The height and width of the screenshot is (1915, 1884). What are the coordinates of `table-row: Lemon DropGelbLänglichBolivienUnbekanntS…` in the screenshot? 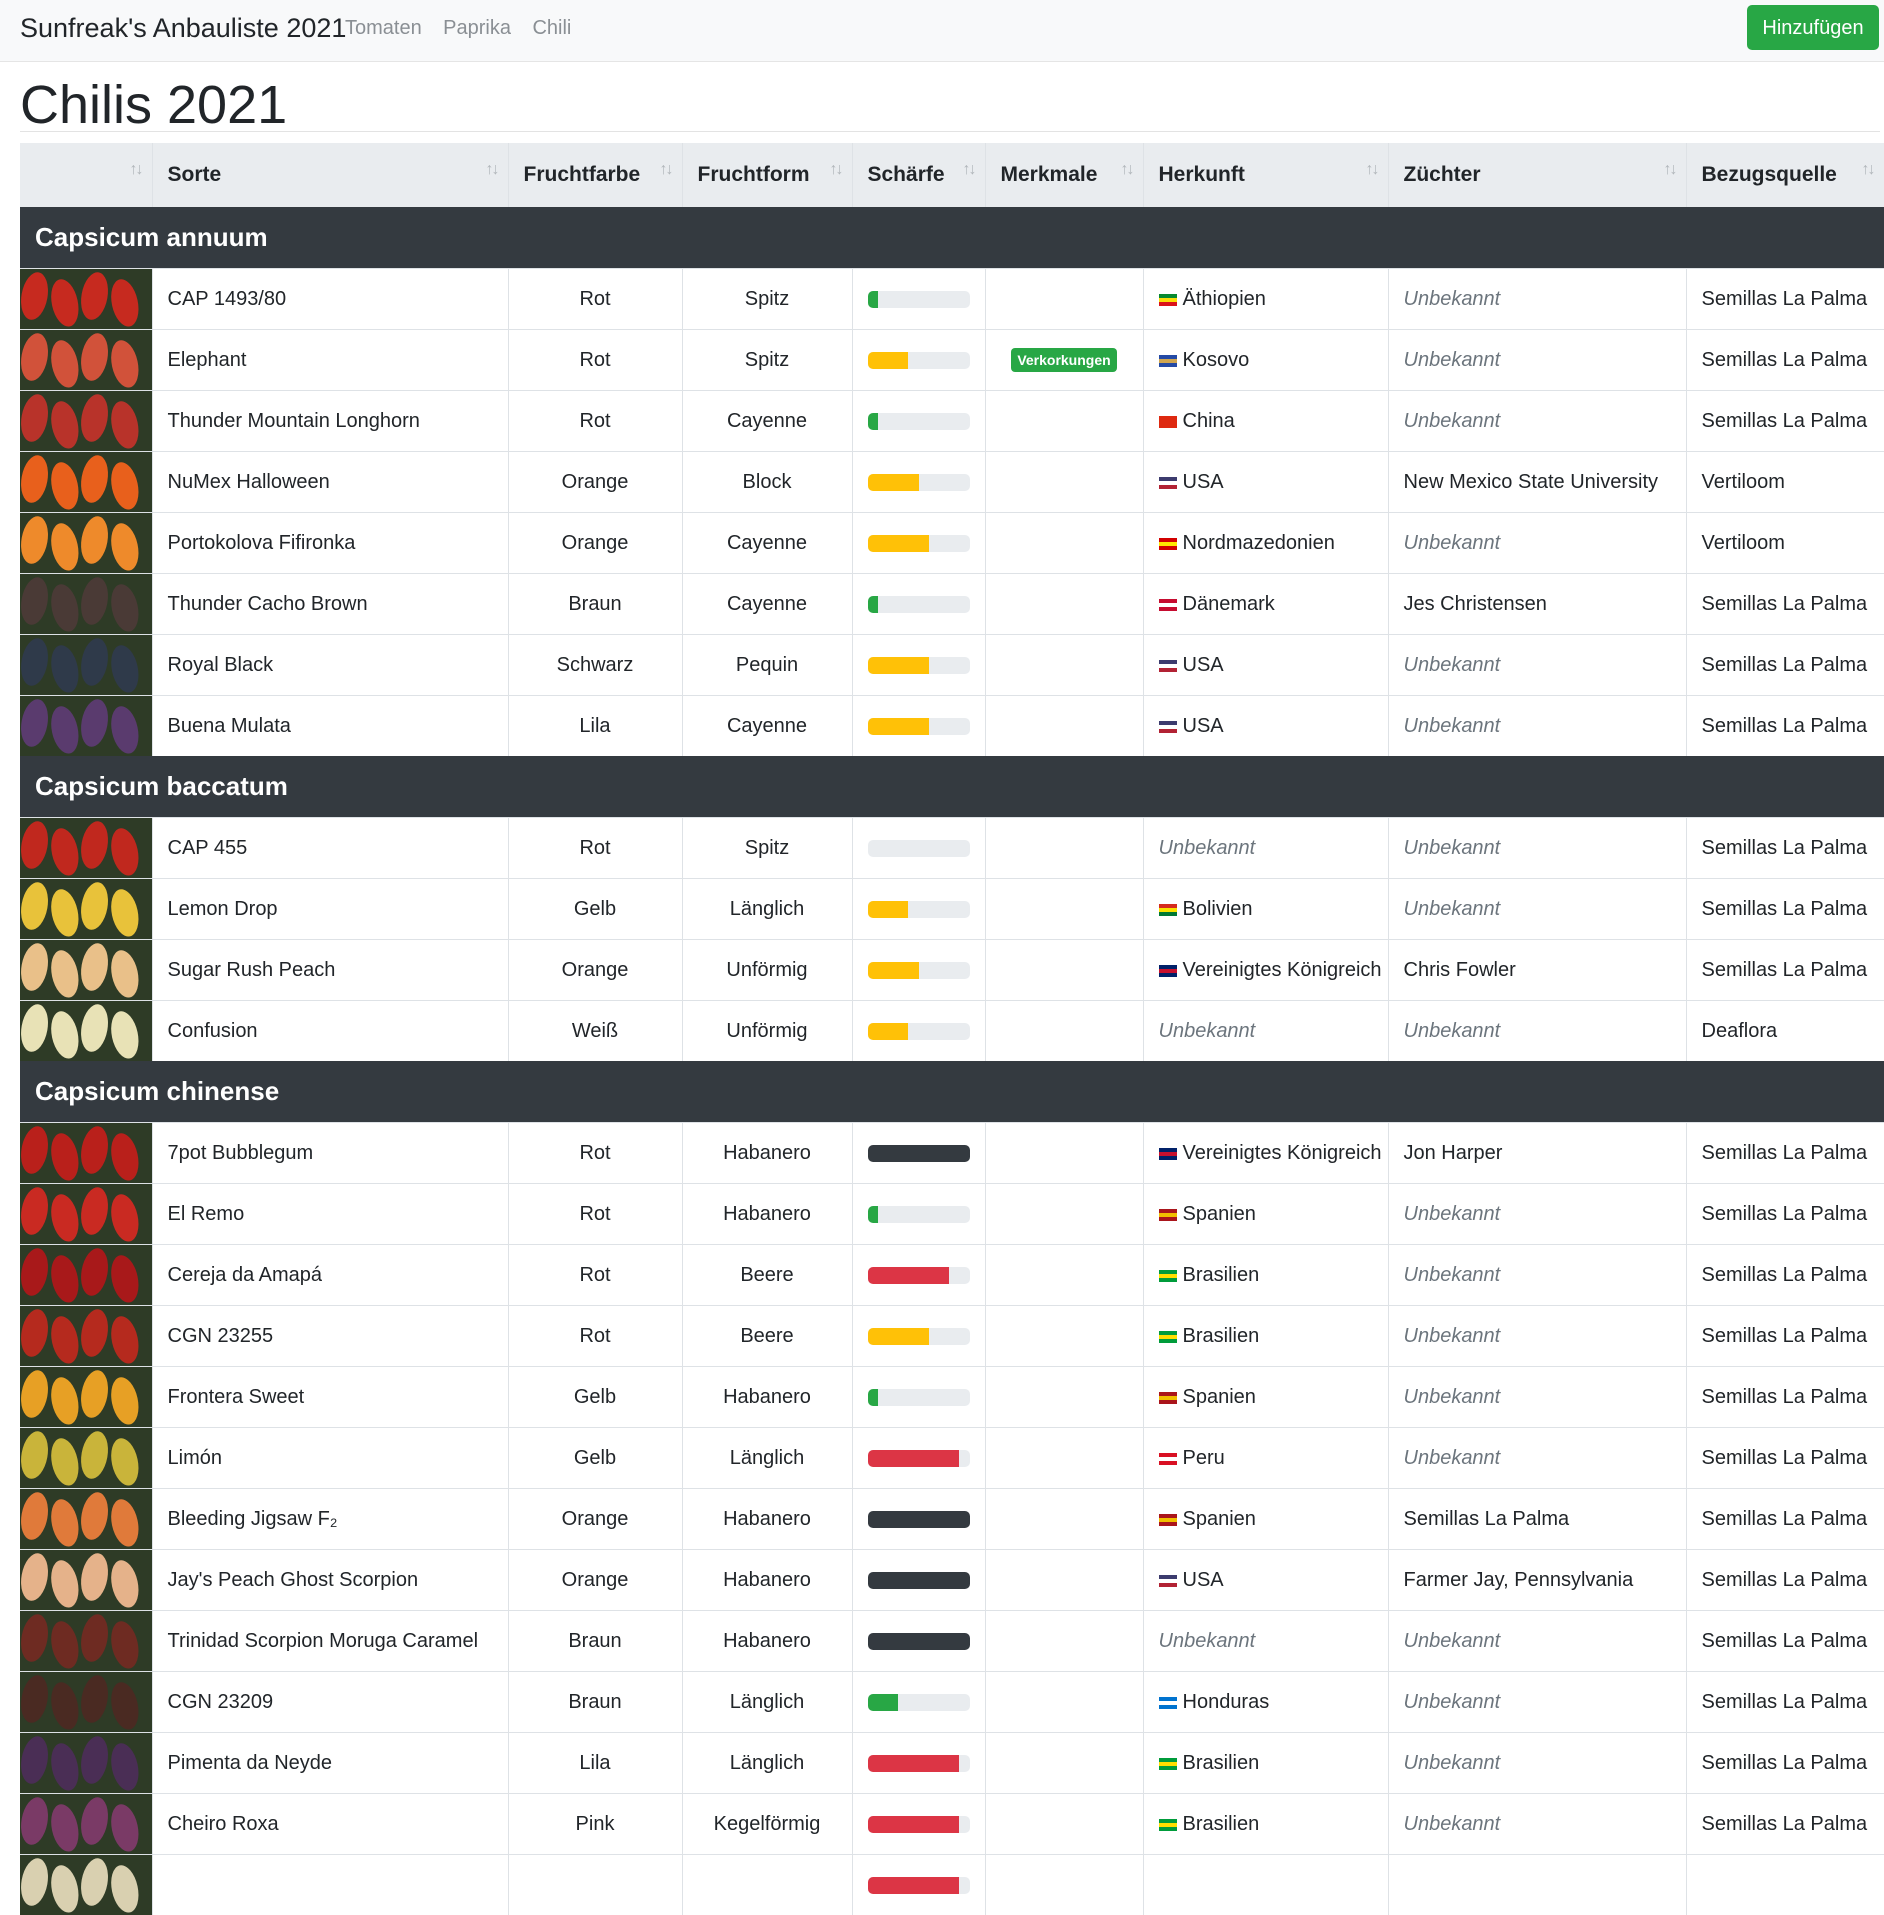 It's located at (952, 909).